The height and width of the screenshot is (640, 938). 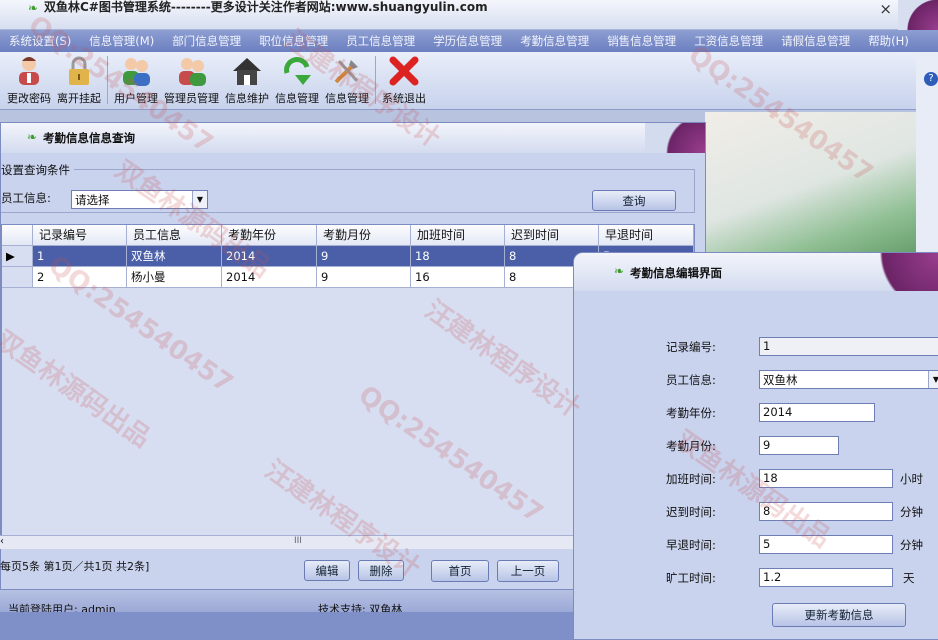 I want to click on scroll-thumb-grip: III, so click(x=298, y=541).